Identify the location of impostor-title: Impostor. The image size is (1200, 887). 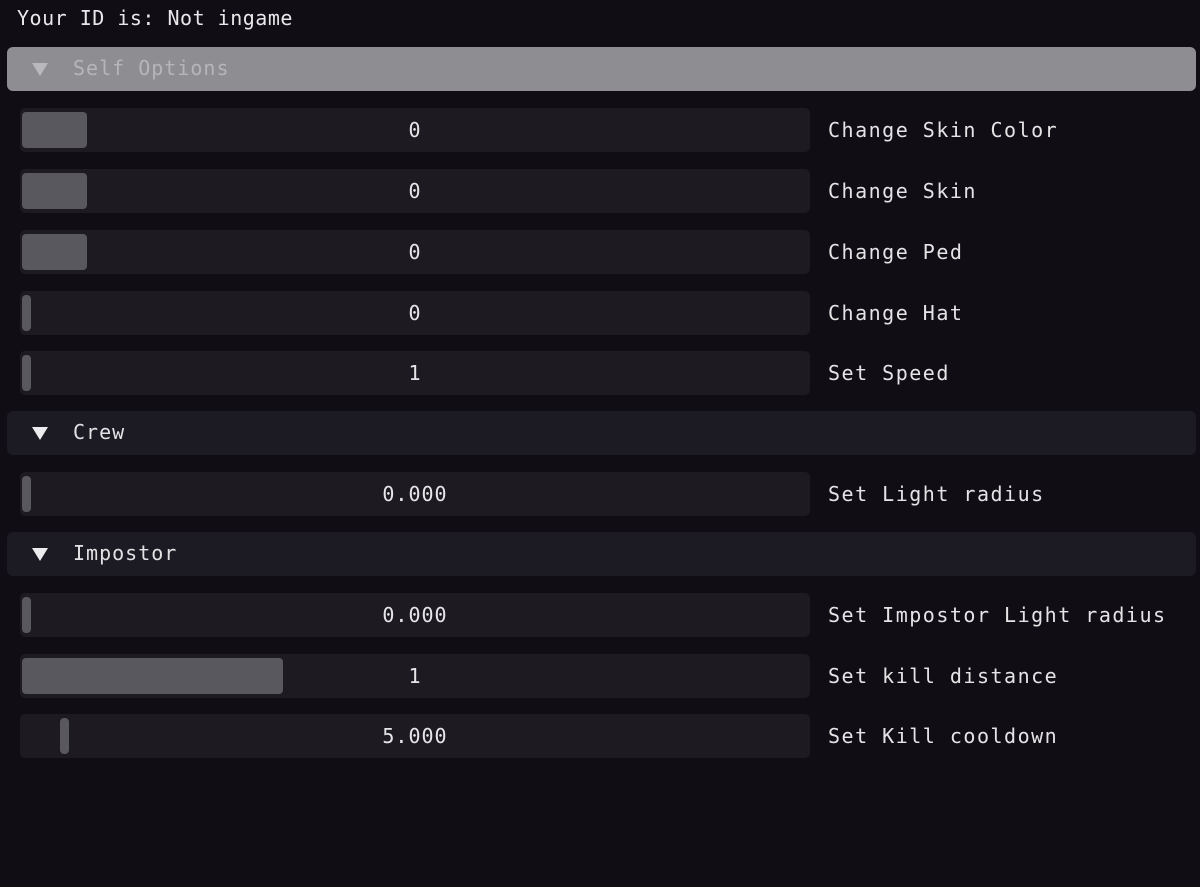
(125, 553).